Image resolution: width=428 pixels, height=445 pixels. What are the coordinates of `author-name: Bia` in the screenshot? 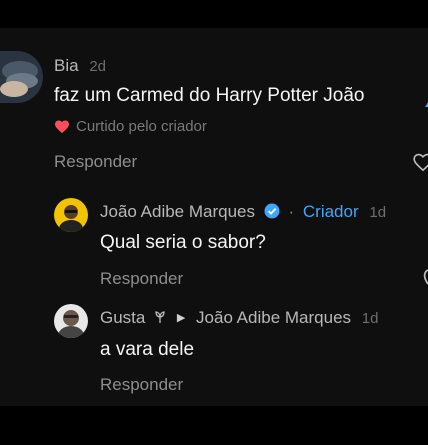 It's located at (66, 65).